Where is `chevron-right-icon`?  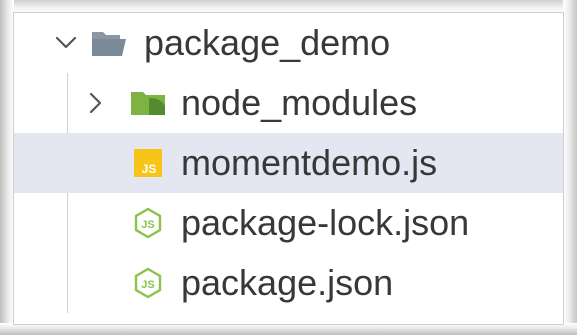
chevron-right-icon is located at coordinates (96, 103).